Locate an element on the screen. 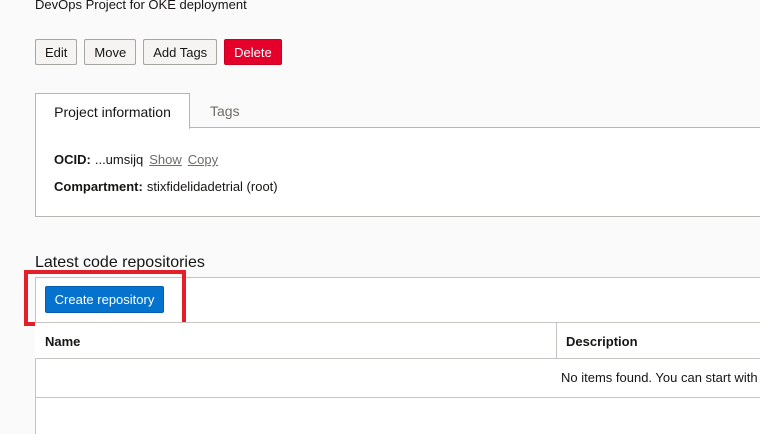  ocid-row: OCID: ...umsijq Show Copy is located at coordinates (136, 159).